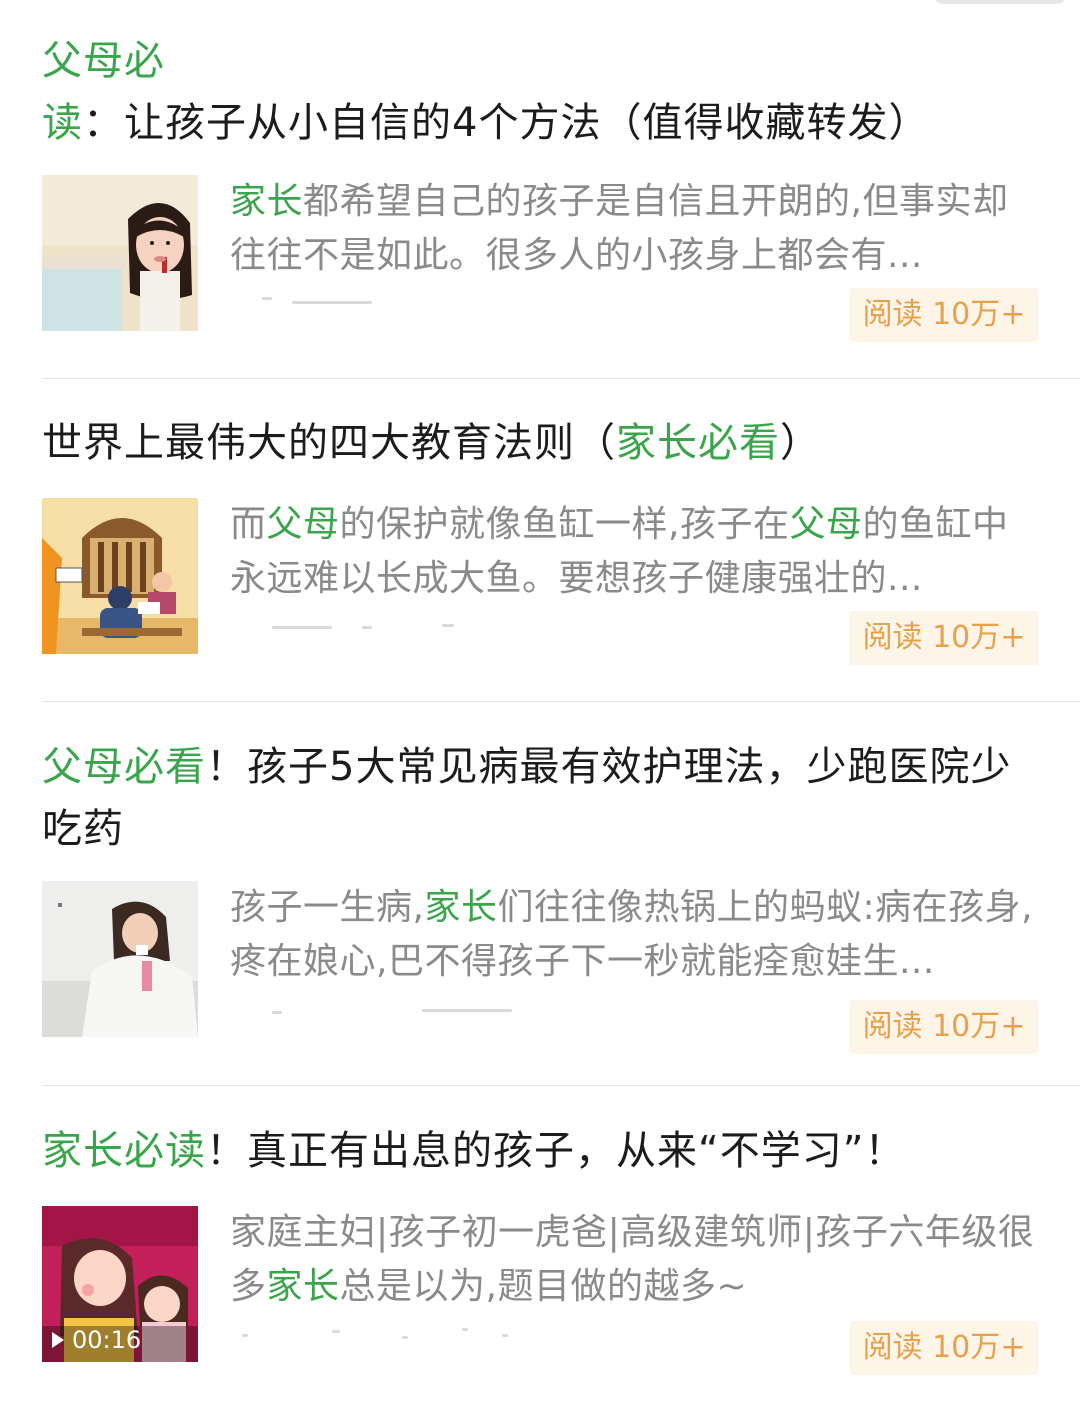  I want to click on article-title: 父母必看！孩子5大常见病最有效护理法，少跑医院少吃药, so click(540, 798).